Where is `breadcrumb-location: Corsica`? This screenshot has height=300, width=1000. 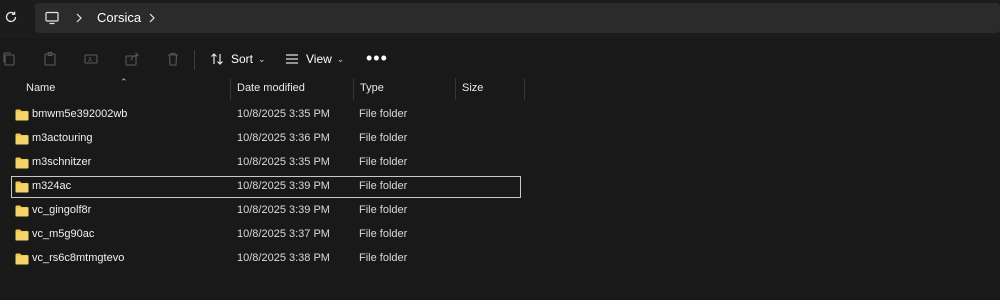
breadcrumb-location: Corsica is located at coordinates (119, 18).